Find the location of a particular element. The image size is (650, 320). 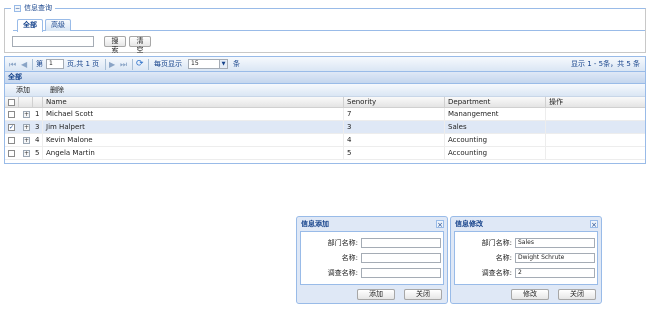

cell-name: Michael Scott is located at coordinates (193, 114).